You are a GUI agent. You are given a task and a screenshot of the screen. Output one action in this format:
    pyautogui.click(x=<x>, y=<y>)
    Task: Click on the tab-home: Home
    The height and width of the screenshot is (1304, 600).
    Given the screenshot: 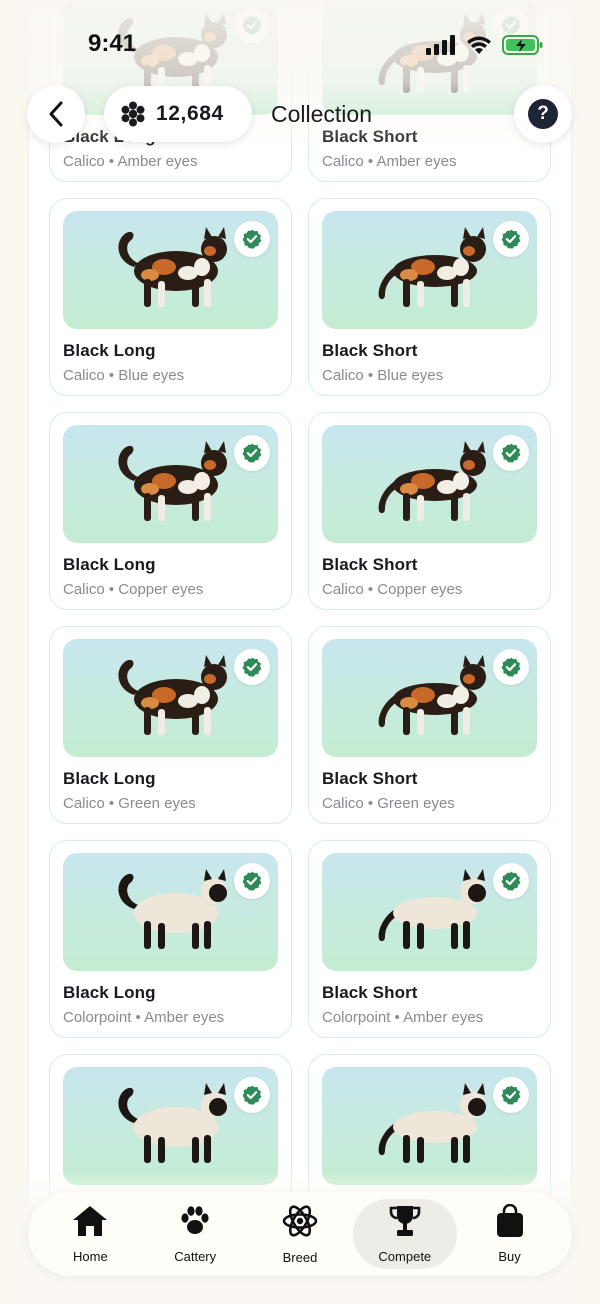 What is the action you would take?
    pyautogui.click(x=90, y=1234)
    